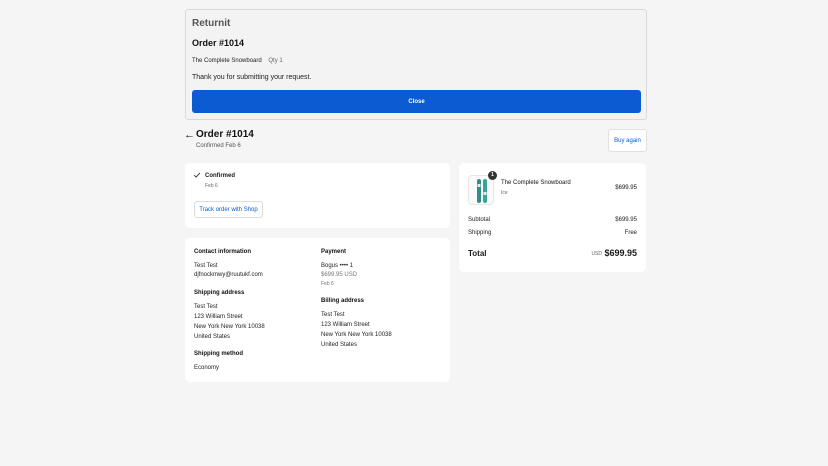  What do you see at coordinates (626, 188) in the screenshot?
I see `product-price: $699.95` at bounding box center [626, 188].